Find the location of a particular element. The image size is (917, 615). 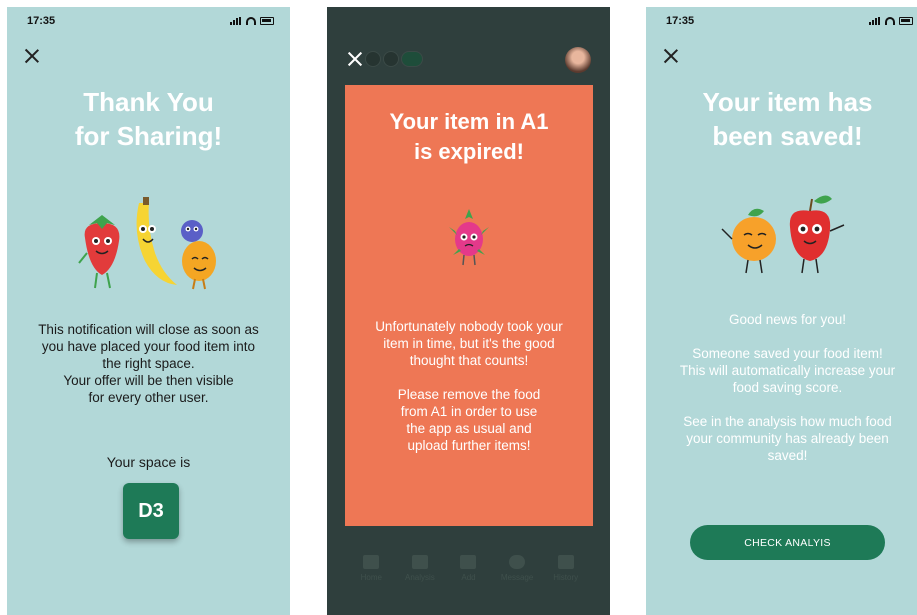

thank-you-title: Thank You for Sharing! is located at coordinates (148, 119).